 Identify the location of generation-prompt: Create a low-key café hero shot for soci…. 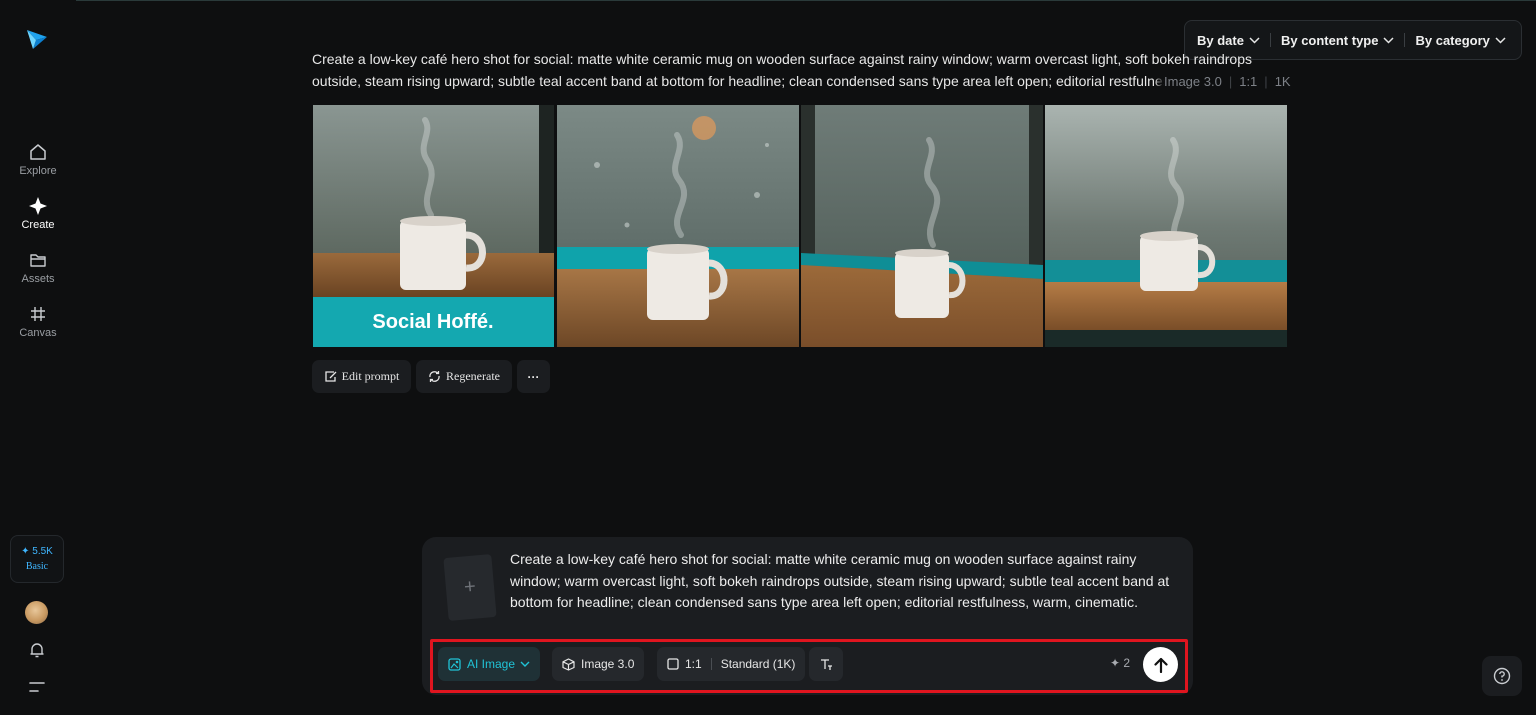
(782, 70).